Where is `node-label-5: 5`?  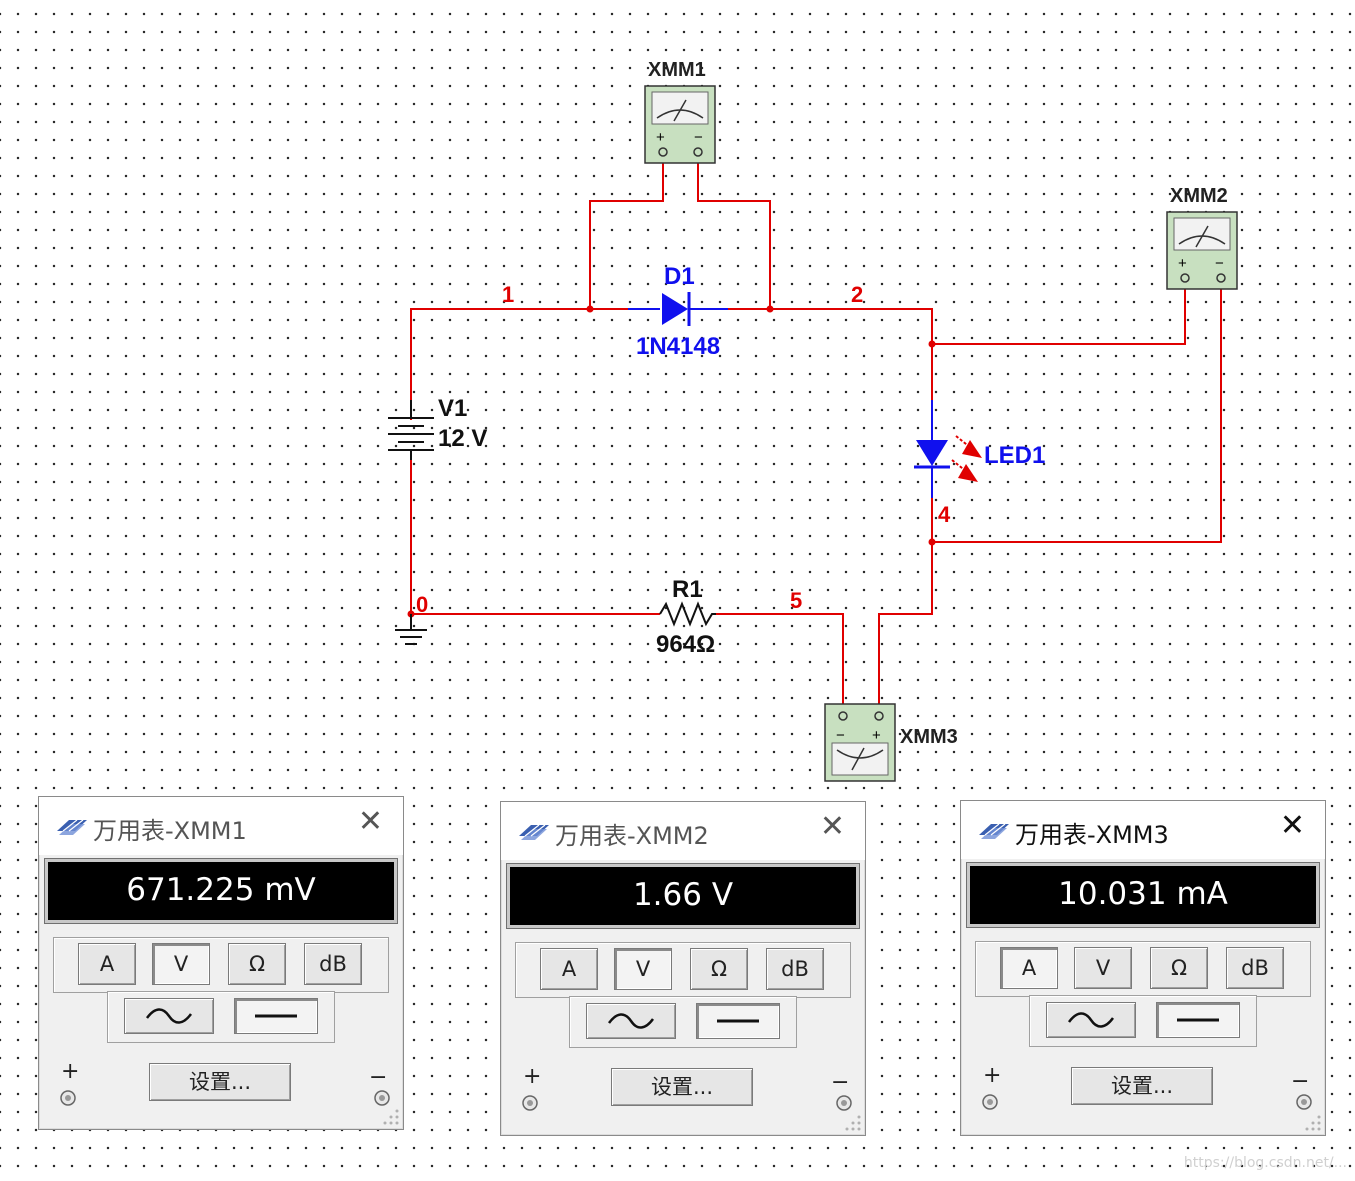
node-label-5: 5 is located at coordinates (796, 600).